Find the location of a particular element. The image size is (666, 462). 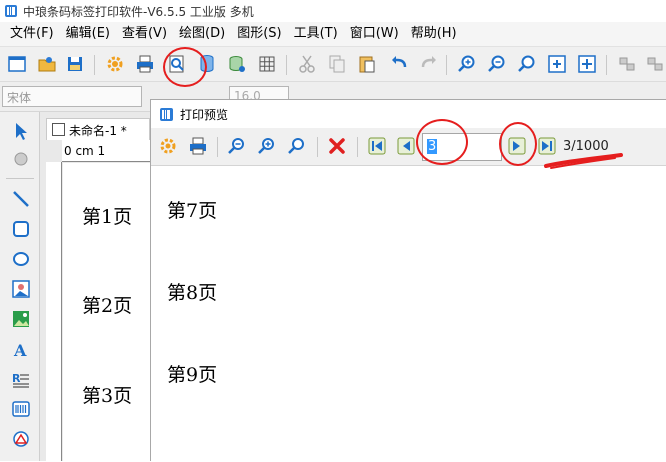

picture-tool-icon is located at coordinates (21, 319).